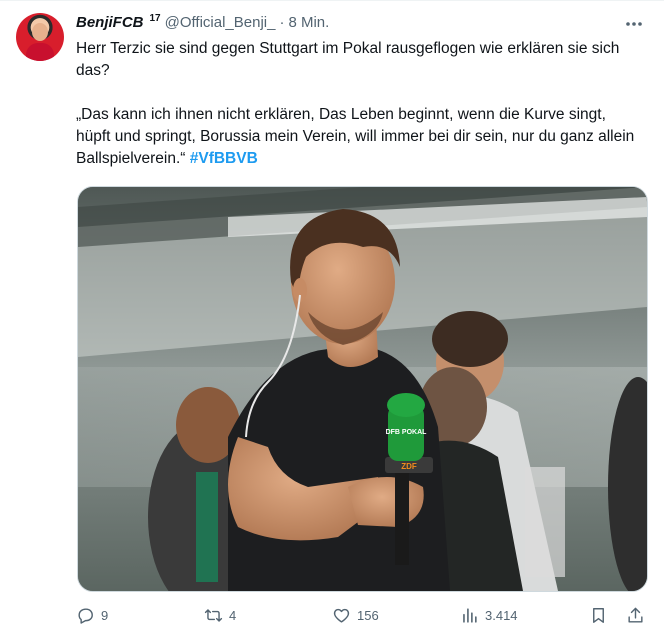 Image resolution: width=664 pixels, height=640 pixels. Describe the element at coordinates (355, 615) in the screenshot. I see `like-button: 156` at that location.